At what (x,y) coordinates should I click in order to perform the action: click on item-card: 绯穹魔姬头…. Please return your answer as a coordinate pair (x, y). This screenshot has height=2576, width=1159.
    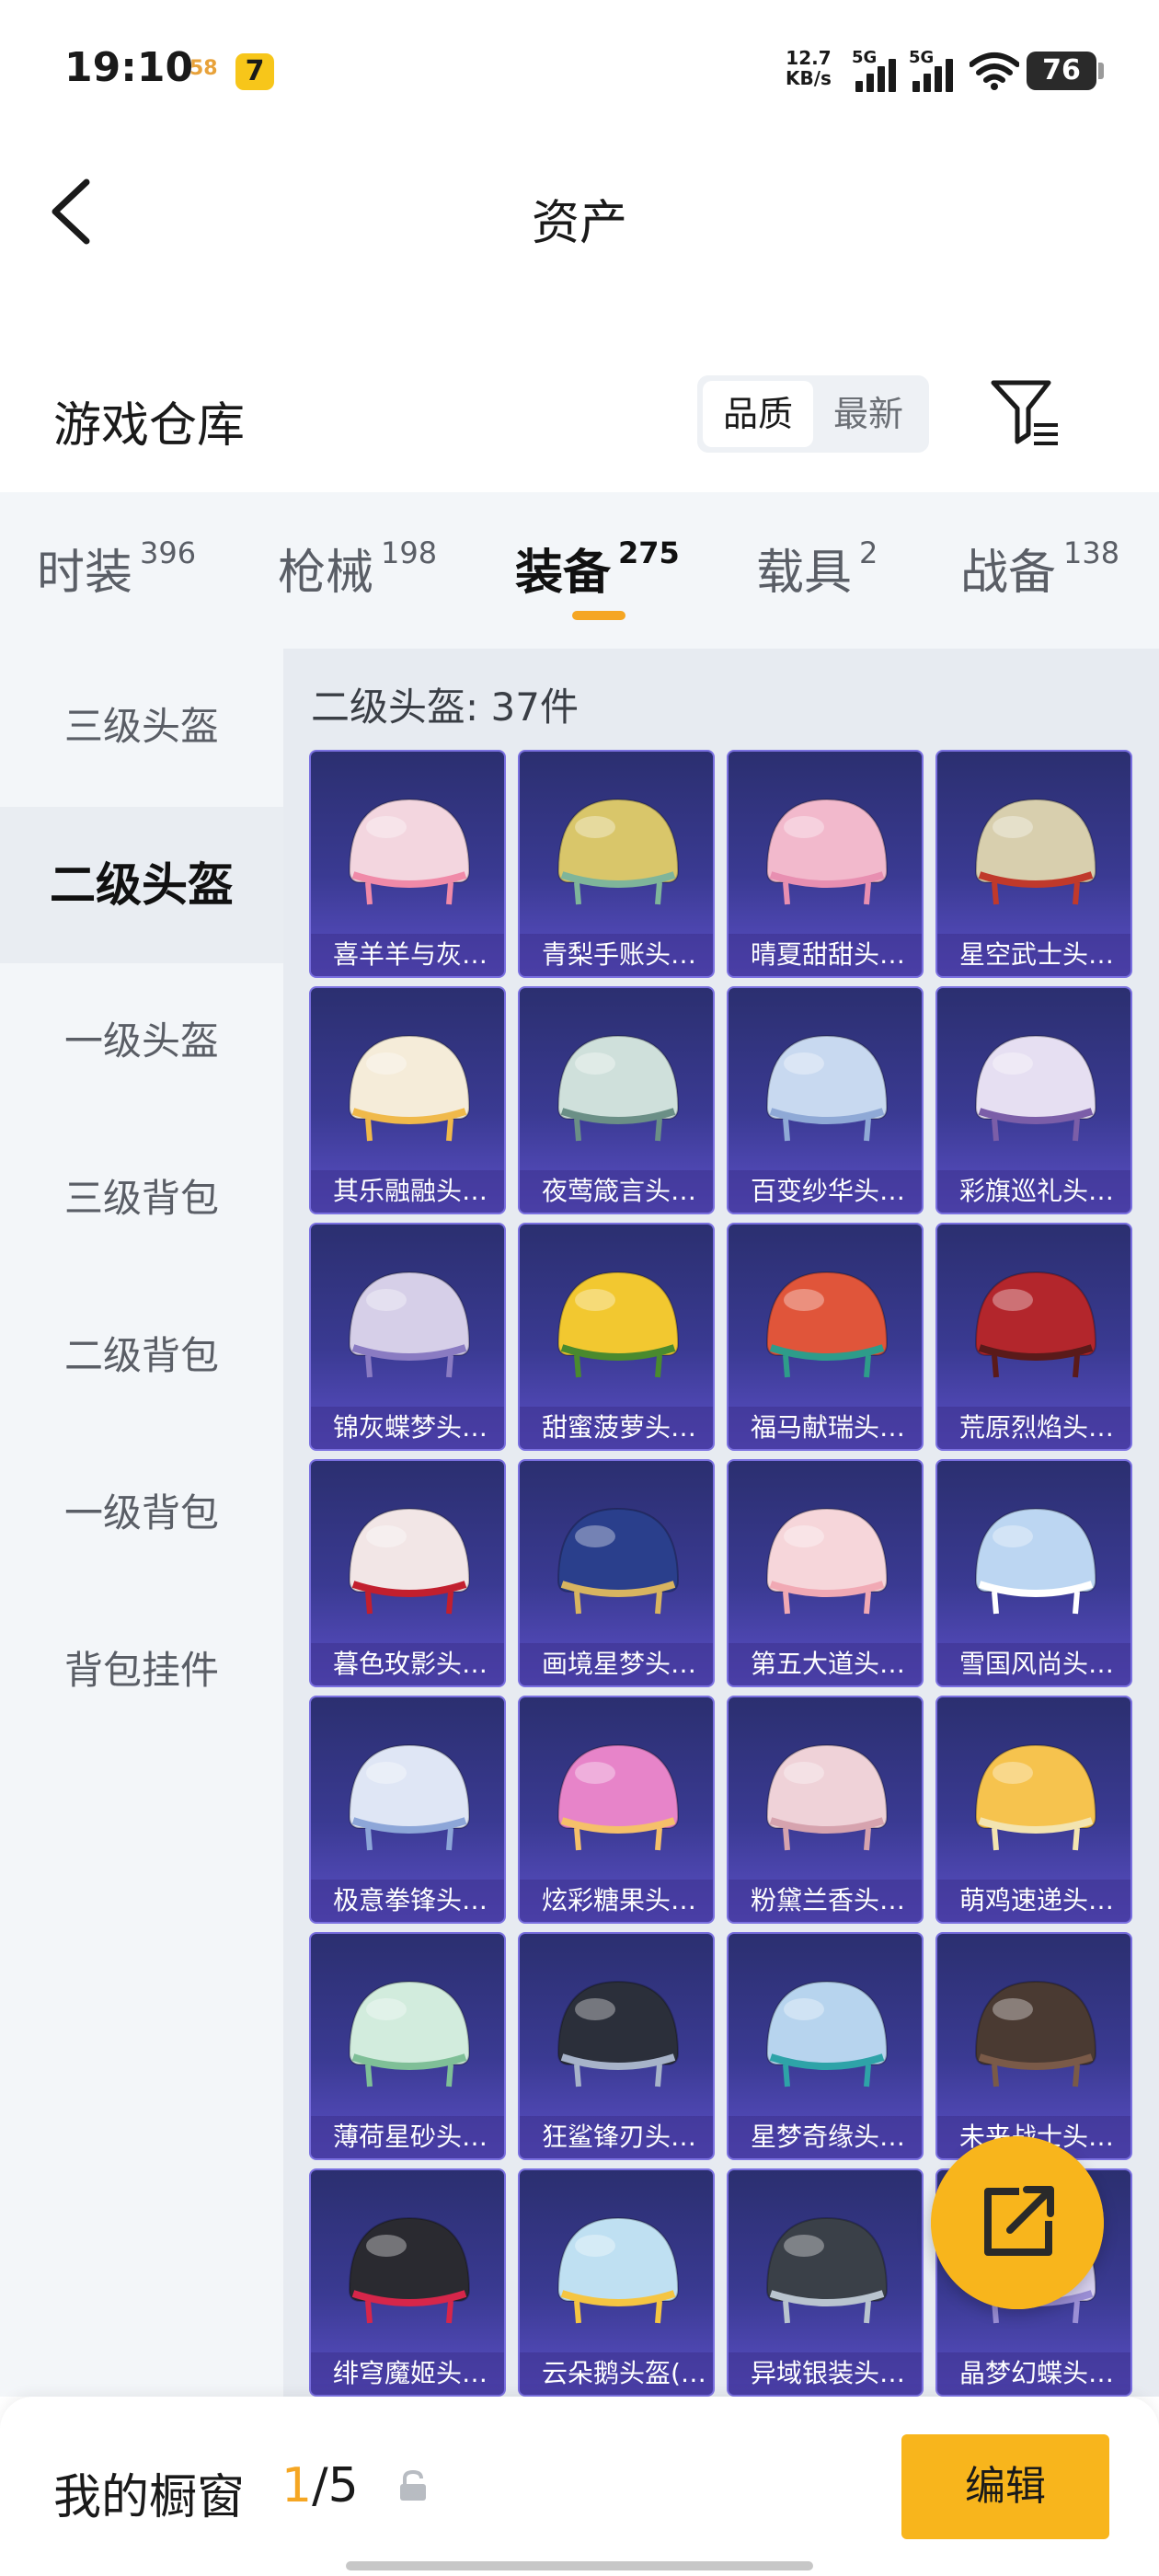
    Looking at the image, I should click on (407, 2282).